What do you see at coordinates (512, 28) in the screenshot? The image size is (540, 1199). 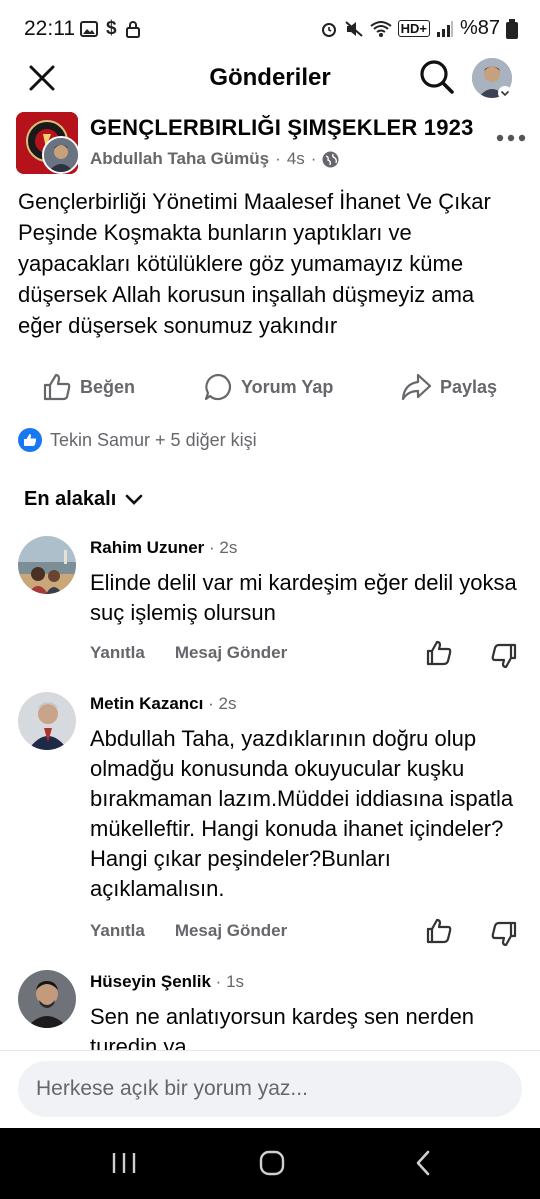 I see `battery-icon` at bounding box center [512, 28].